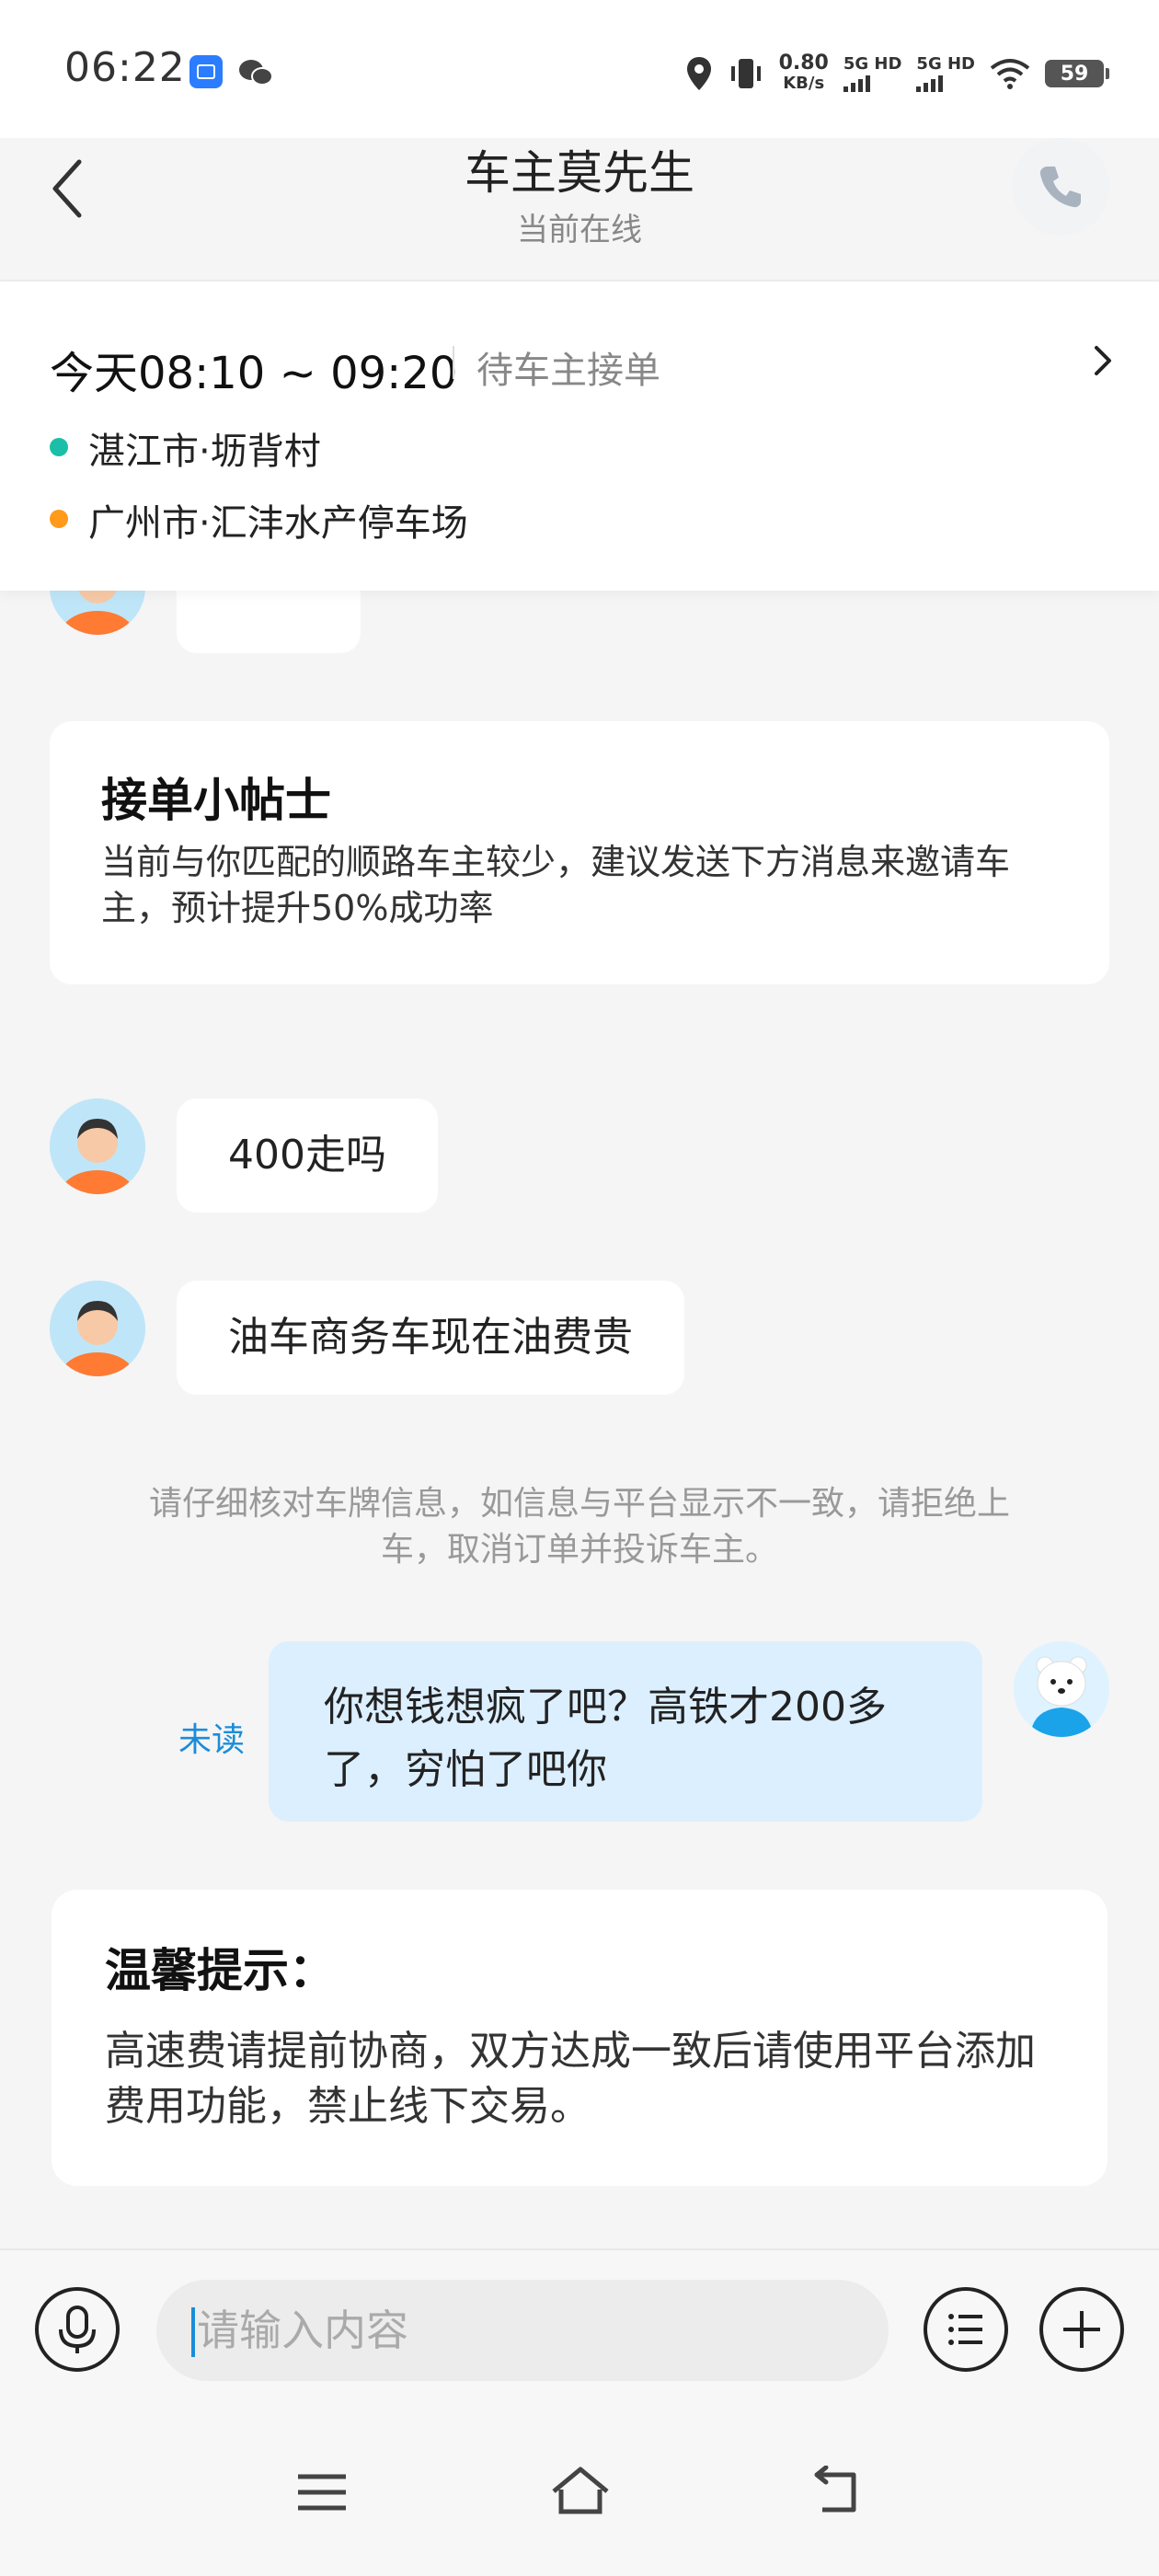 The height and width of the screenshot is (2576, 1159). I want to click on net-label-2: 5G HD, so click(945, 64).